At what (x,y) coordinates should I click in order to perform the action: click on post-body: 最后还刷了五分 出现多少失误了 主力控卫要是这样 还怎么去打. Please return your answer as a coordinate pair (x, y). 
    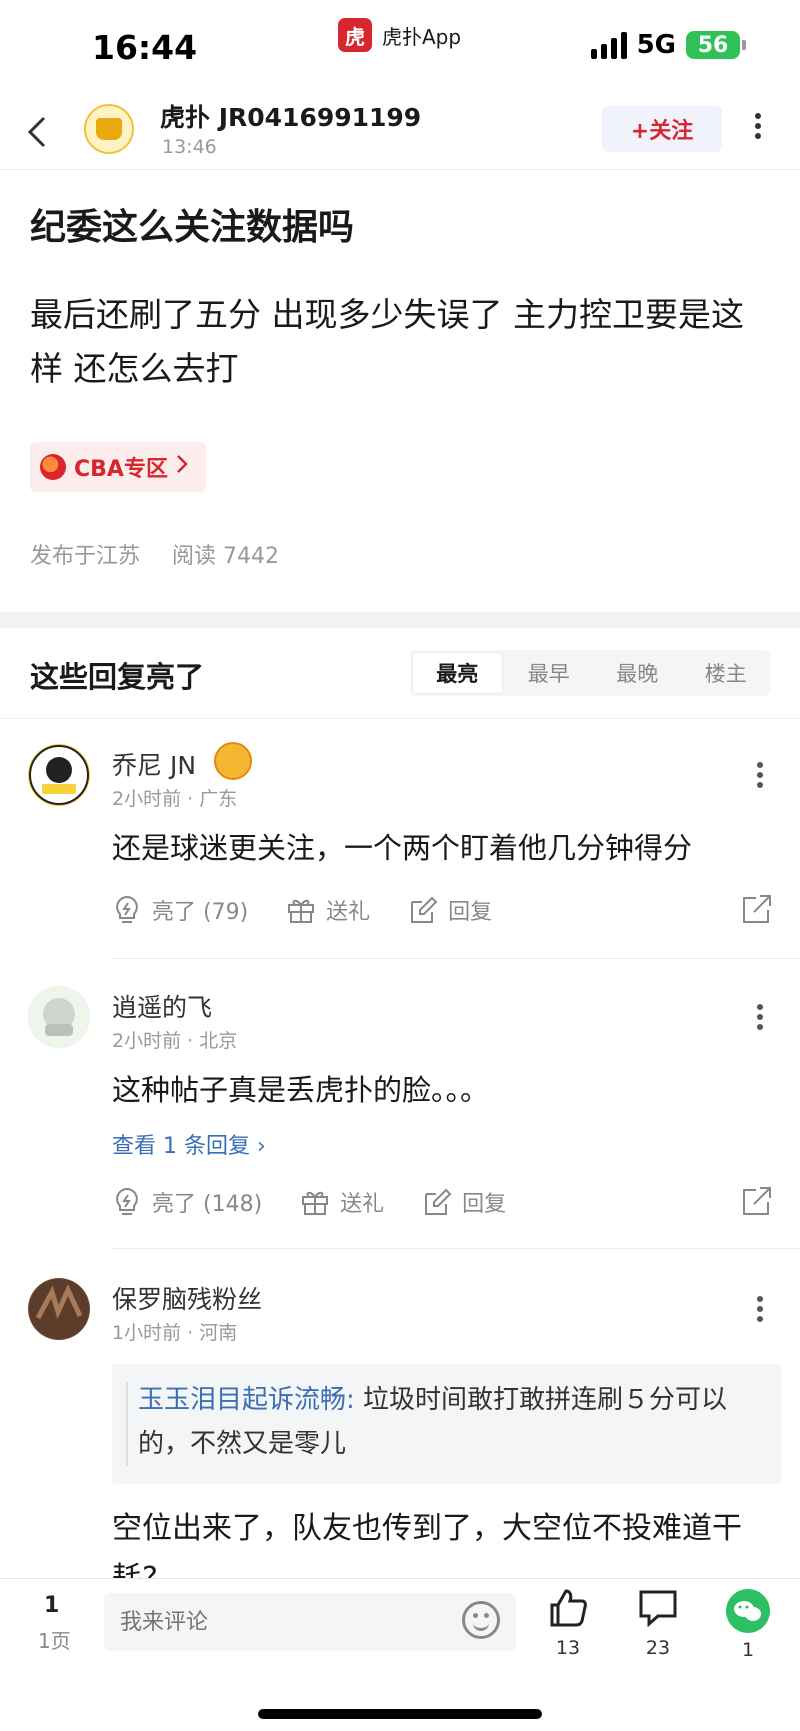
    Looking at the image, I should click on (387, 341).